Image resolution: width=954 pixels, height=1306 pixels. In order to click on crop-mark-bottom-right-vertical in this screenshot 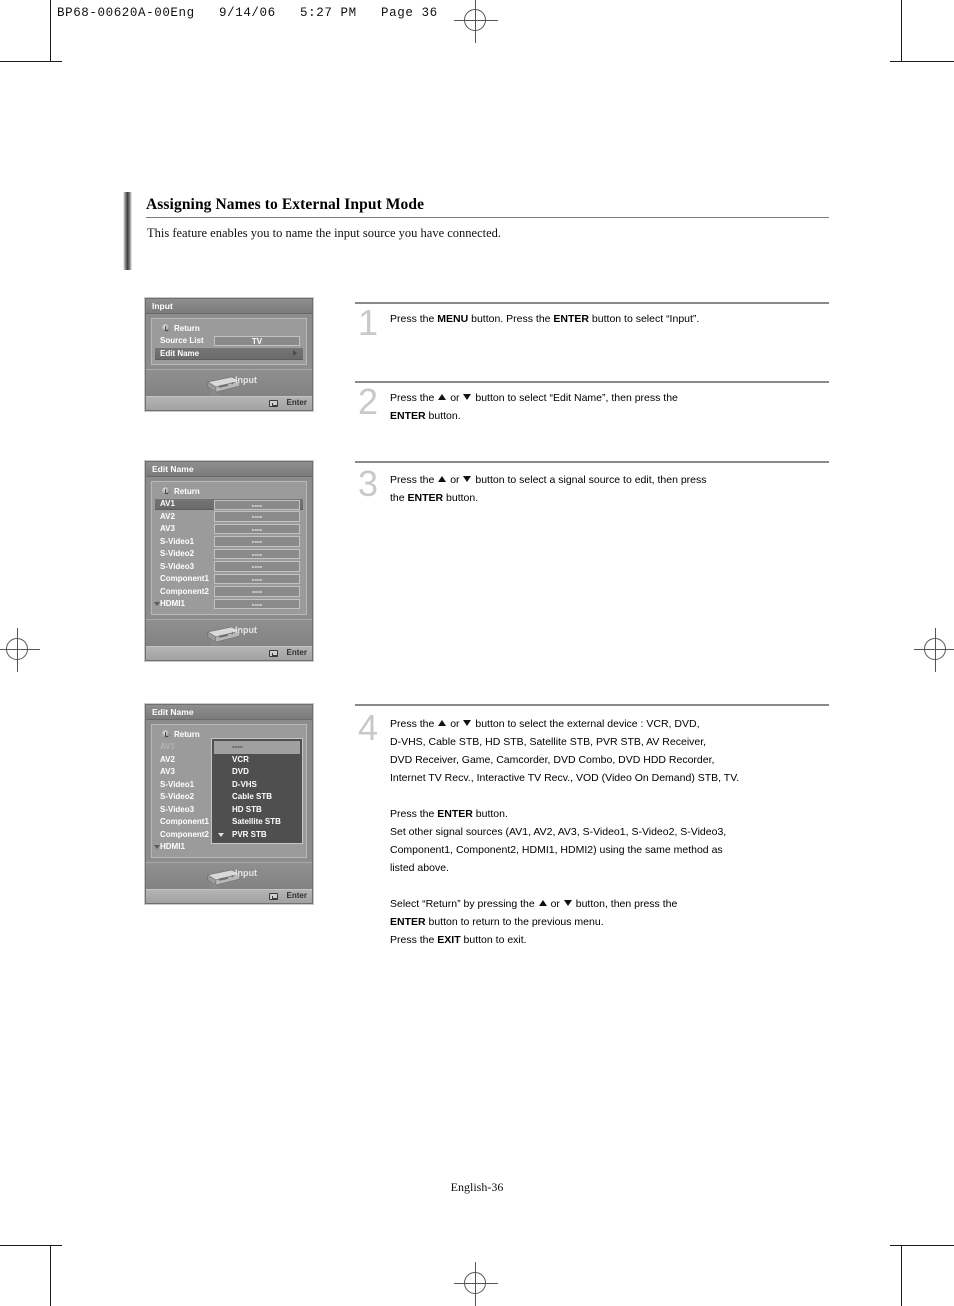, I will do `click(901, 1275)`.